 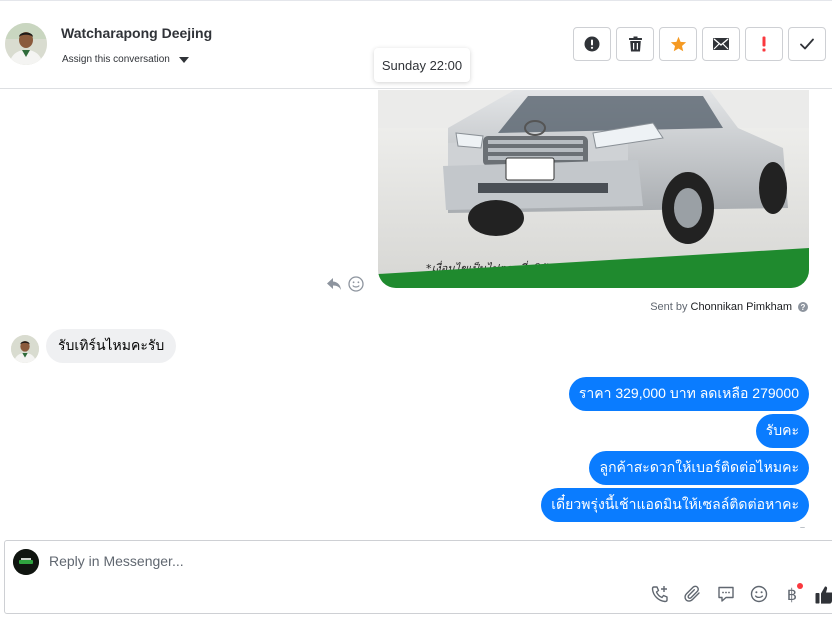 I want to click on contact-name: Watcharapong Deejing, so click(x=136, y=33).